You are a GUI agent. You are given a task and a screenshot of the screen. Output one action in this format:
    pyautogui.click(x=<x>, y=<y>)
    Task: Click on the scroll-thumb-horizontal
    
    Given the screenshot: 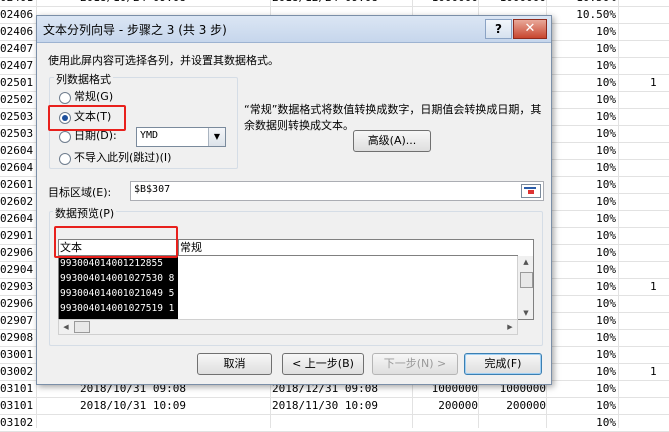 What is the action you would take?
    pyautogui.click(x=82, y=327)
    